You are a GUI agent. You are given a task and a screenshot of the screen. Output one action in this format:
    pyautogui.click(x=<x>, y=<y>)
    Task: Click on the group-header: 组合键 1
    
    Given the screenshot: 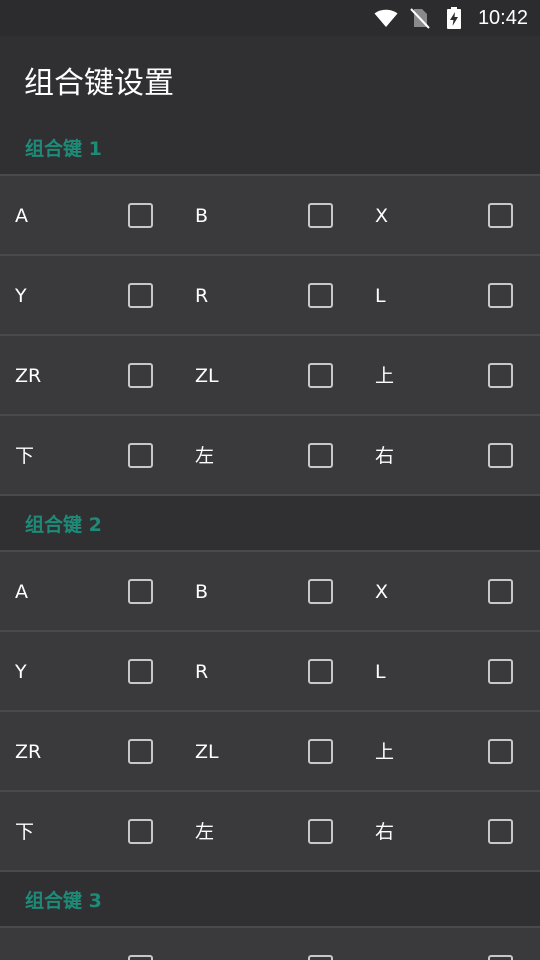 What is the action you would take?
    pyautogui.click(x=270, y=148)
    